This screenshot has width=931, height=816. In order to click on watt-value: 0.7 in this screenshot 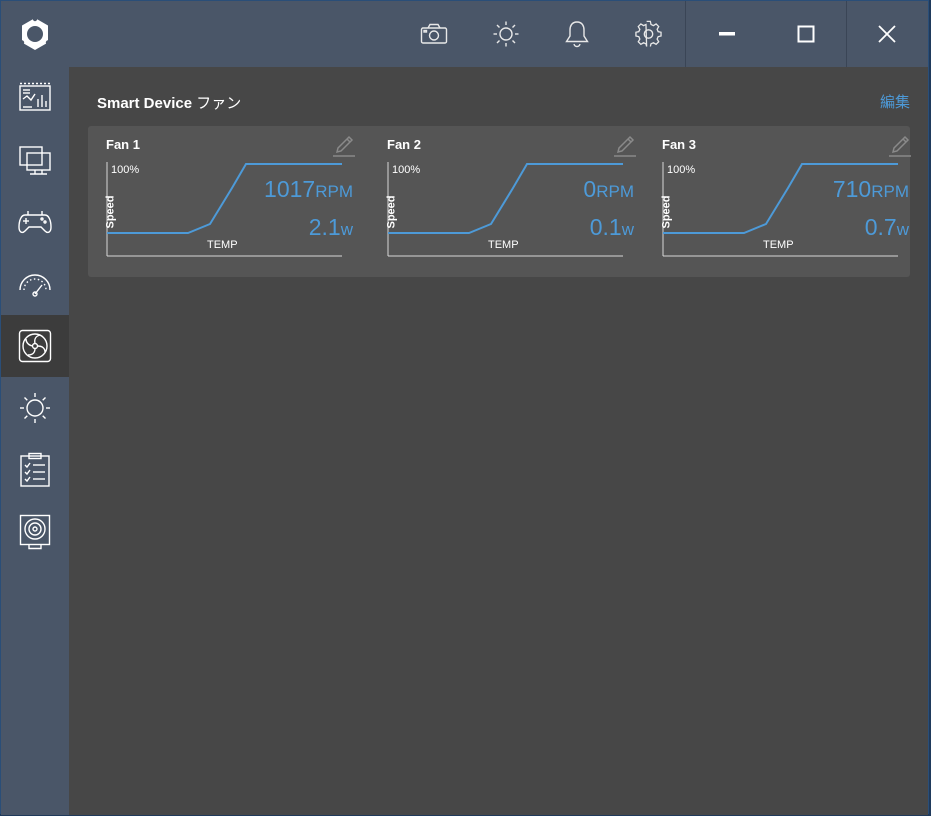, I will do `click(880, 227)`.